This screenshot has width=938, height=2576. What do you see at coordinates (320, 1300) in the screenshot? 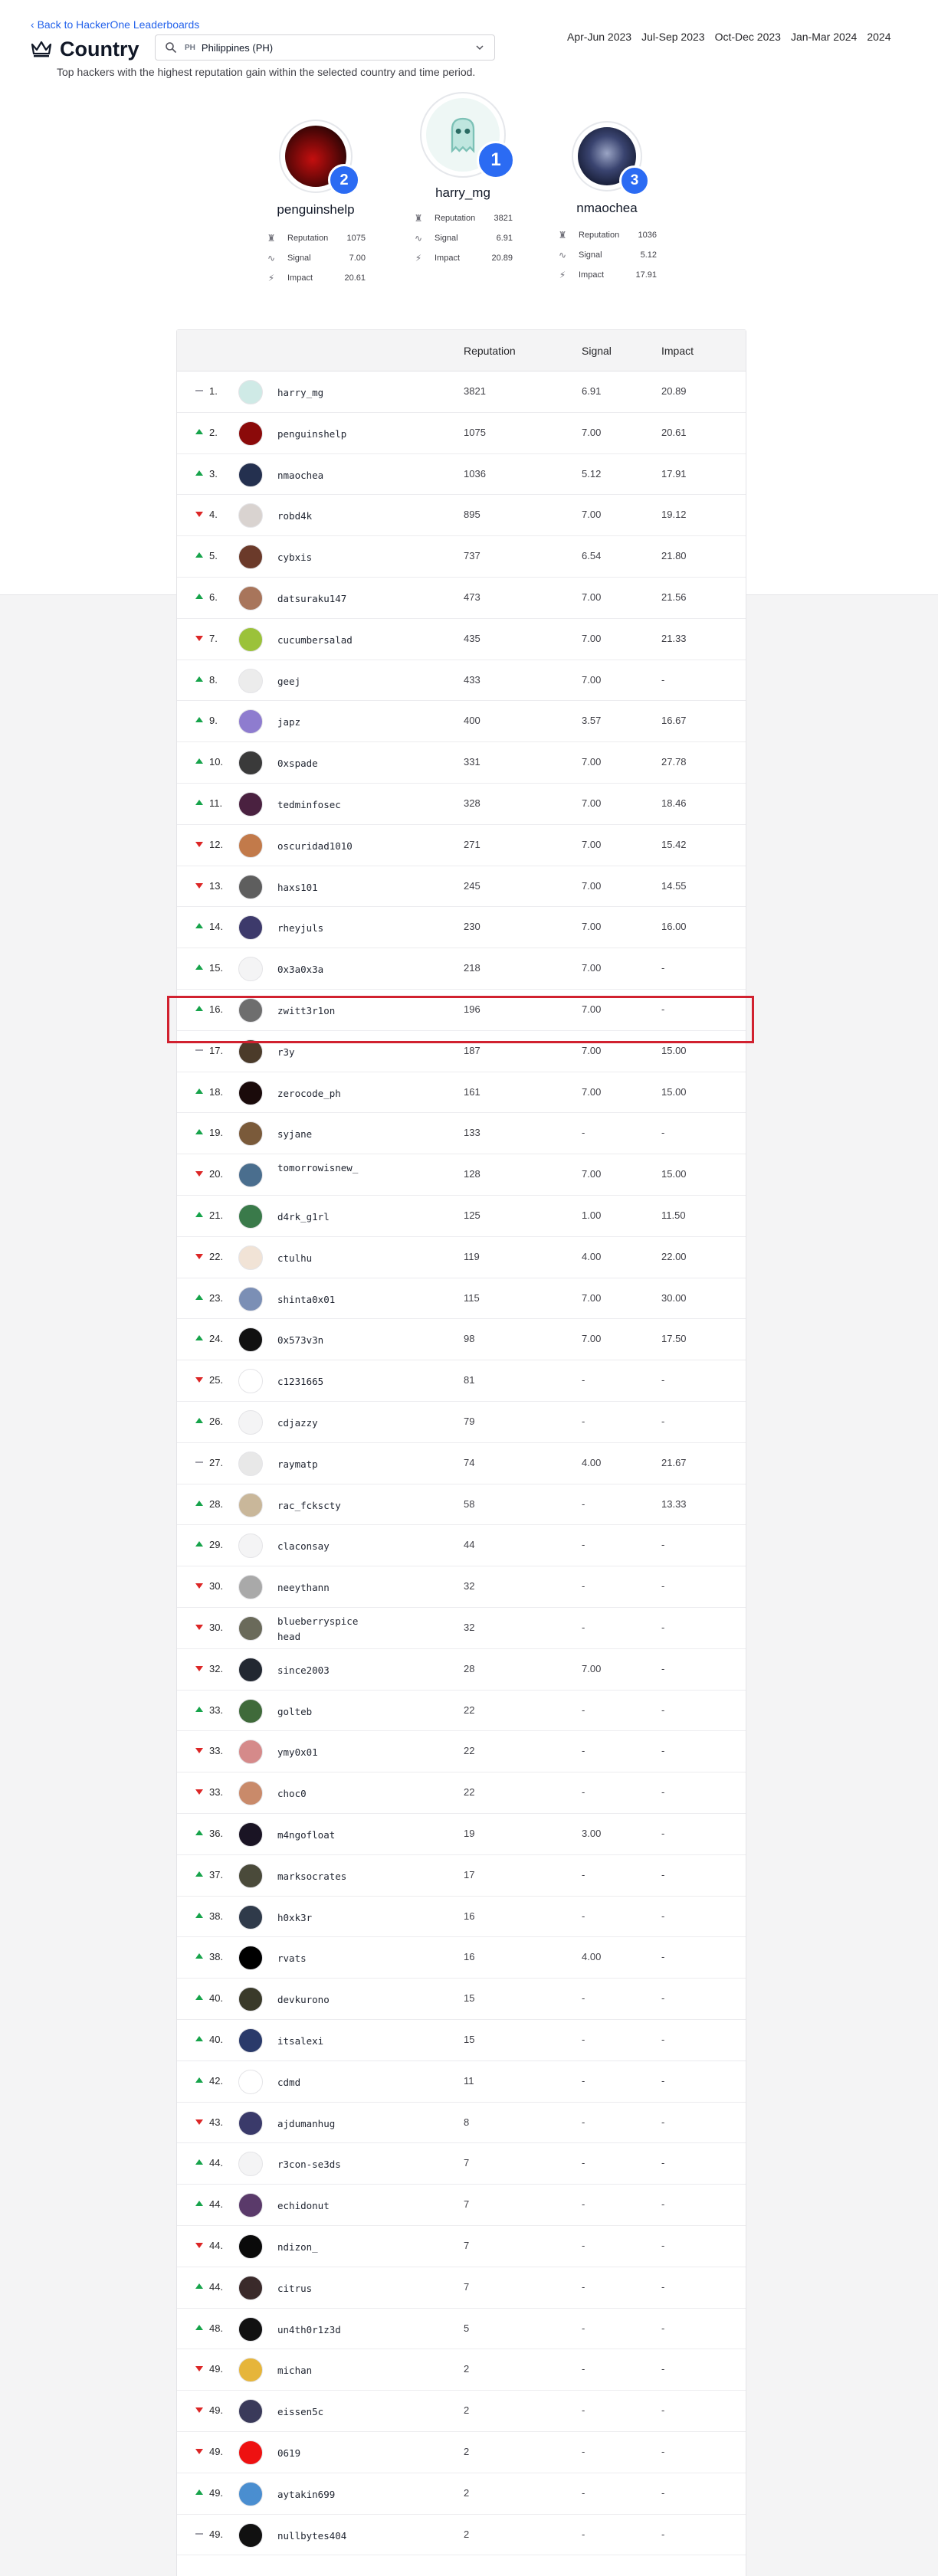
I see `username-link: shinta0x01` at bounding box center [320, 1300].